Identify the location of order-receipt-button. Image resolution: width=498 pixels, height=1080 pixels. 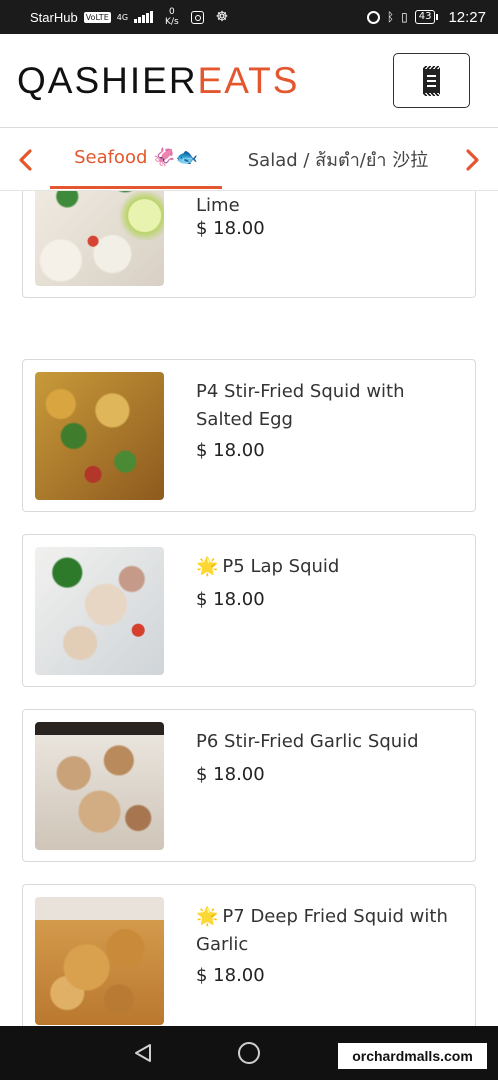
(431, 80).